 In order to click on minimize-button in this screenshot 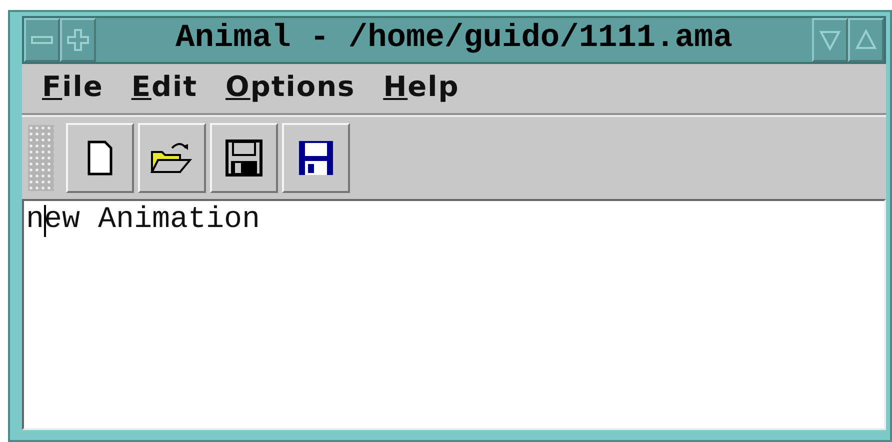, I will do `click(830, 40)`.